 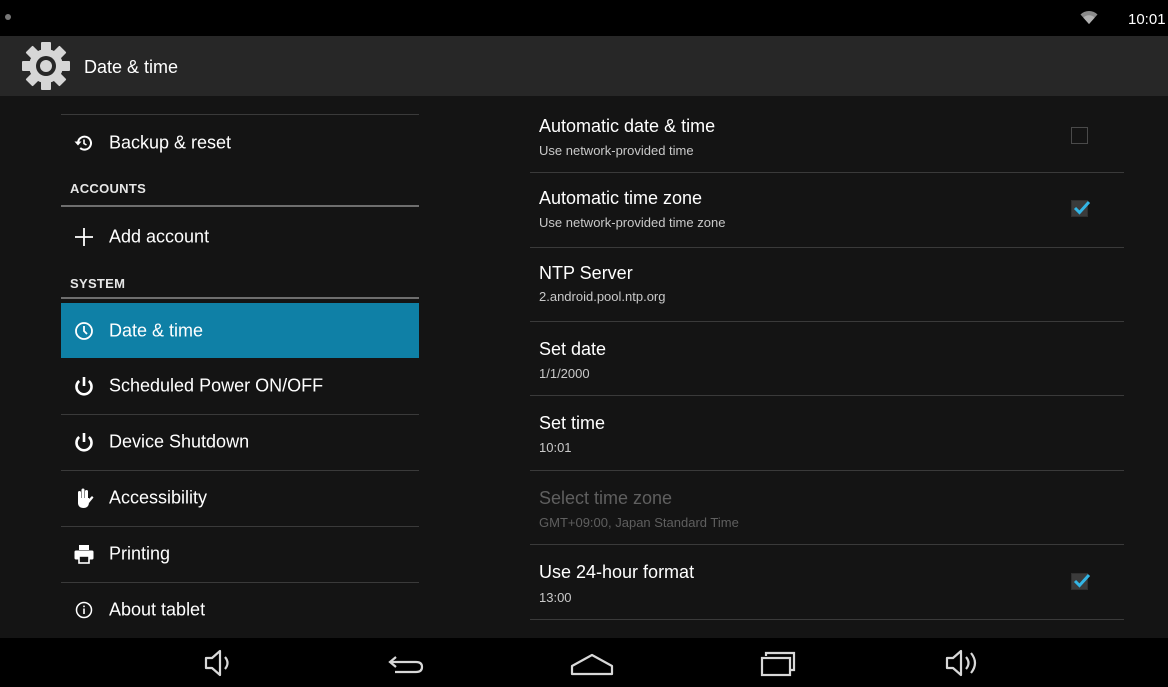 I want to click on sidebar-item-label: Printing, so click(x=140, y=553).